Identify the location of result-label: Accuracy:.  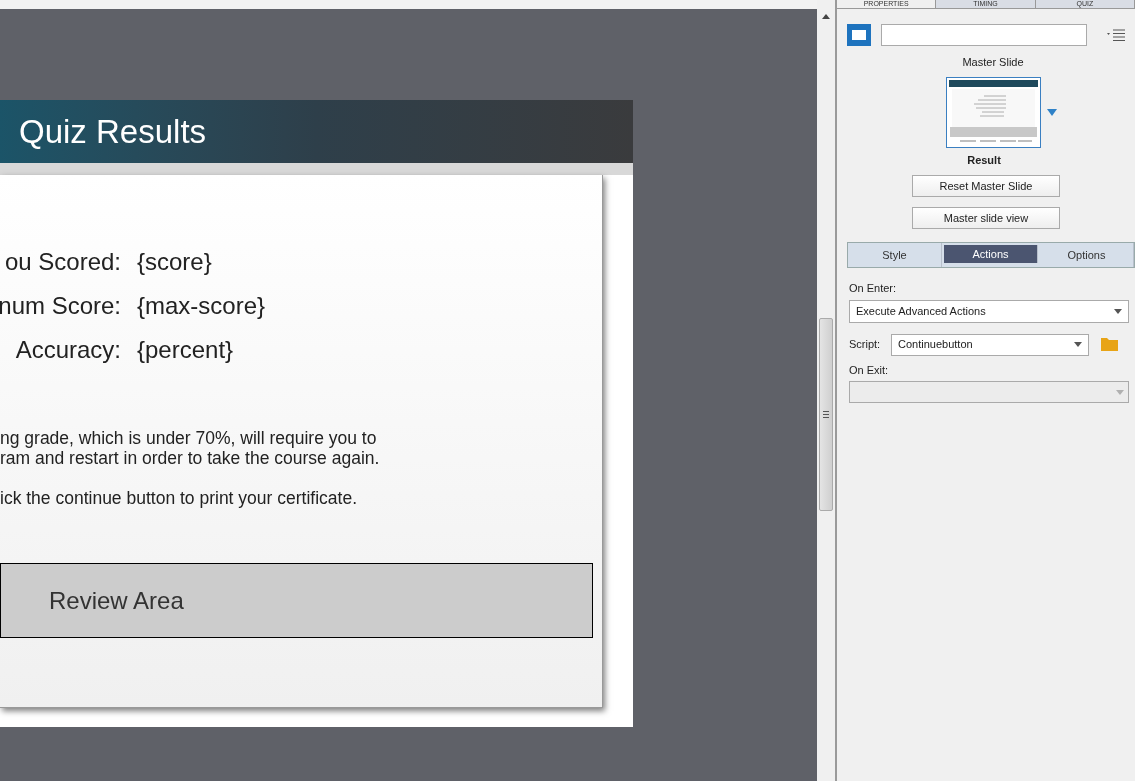
(67, 350).